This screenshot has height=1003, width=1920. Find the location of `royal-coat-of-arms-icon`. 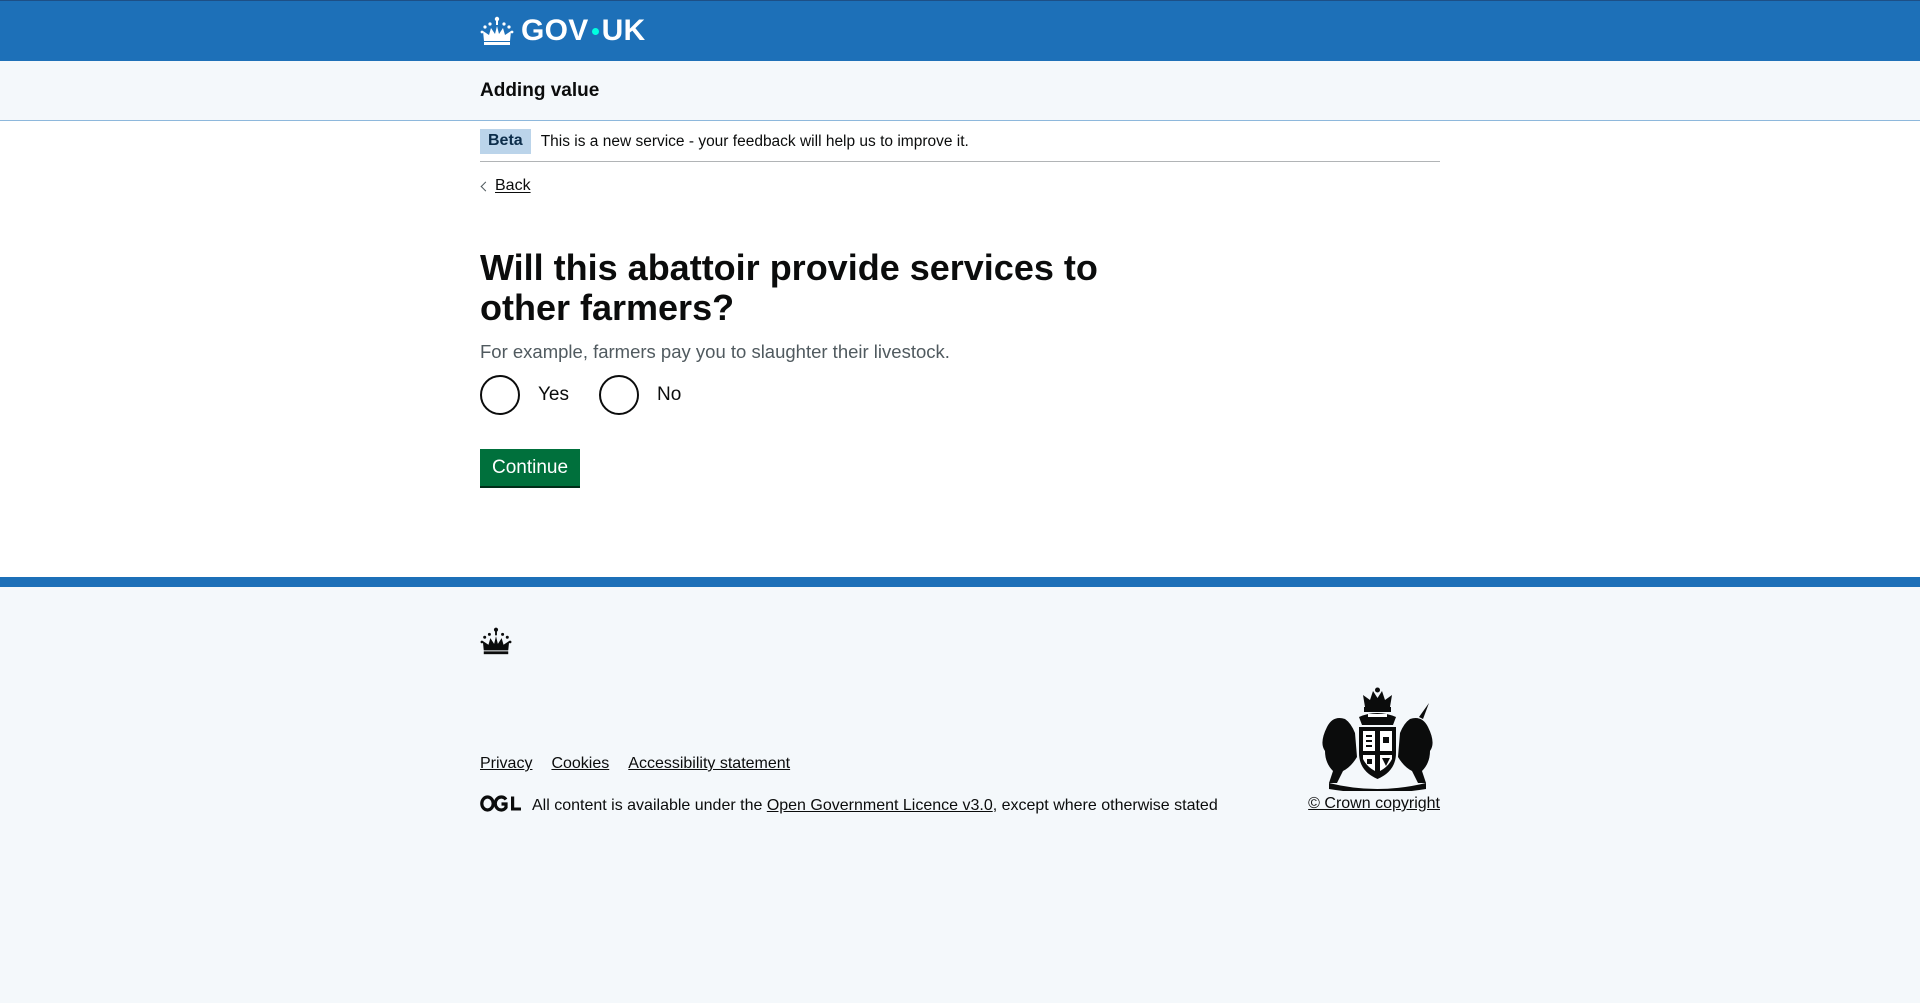

royal-coat-of-arms-icon is located at coordinates (1377, 741).